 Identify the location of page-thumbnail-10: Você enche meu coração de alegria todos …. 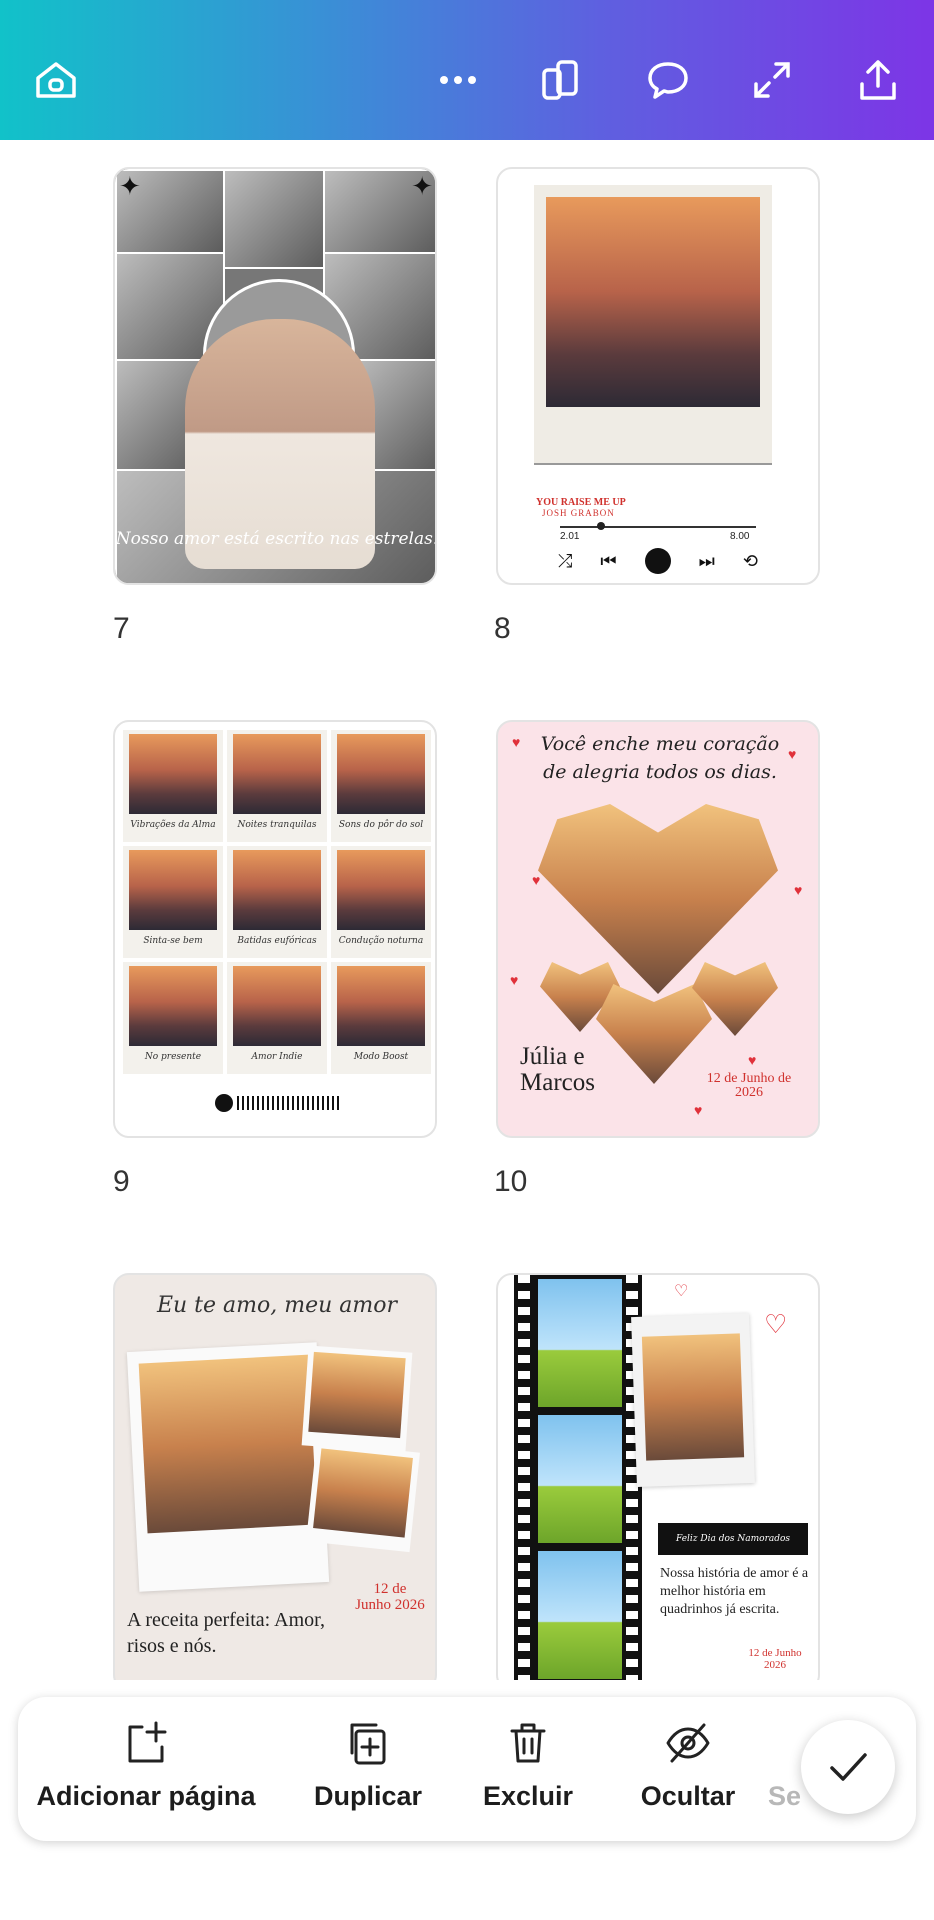
(658, 929).